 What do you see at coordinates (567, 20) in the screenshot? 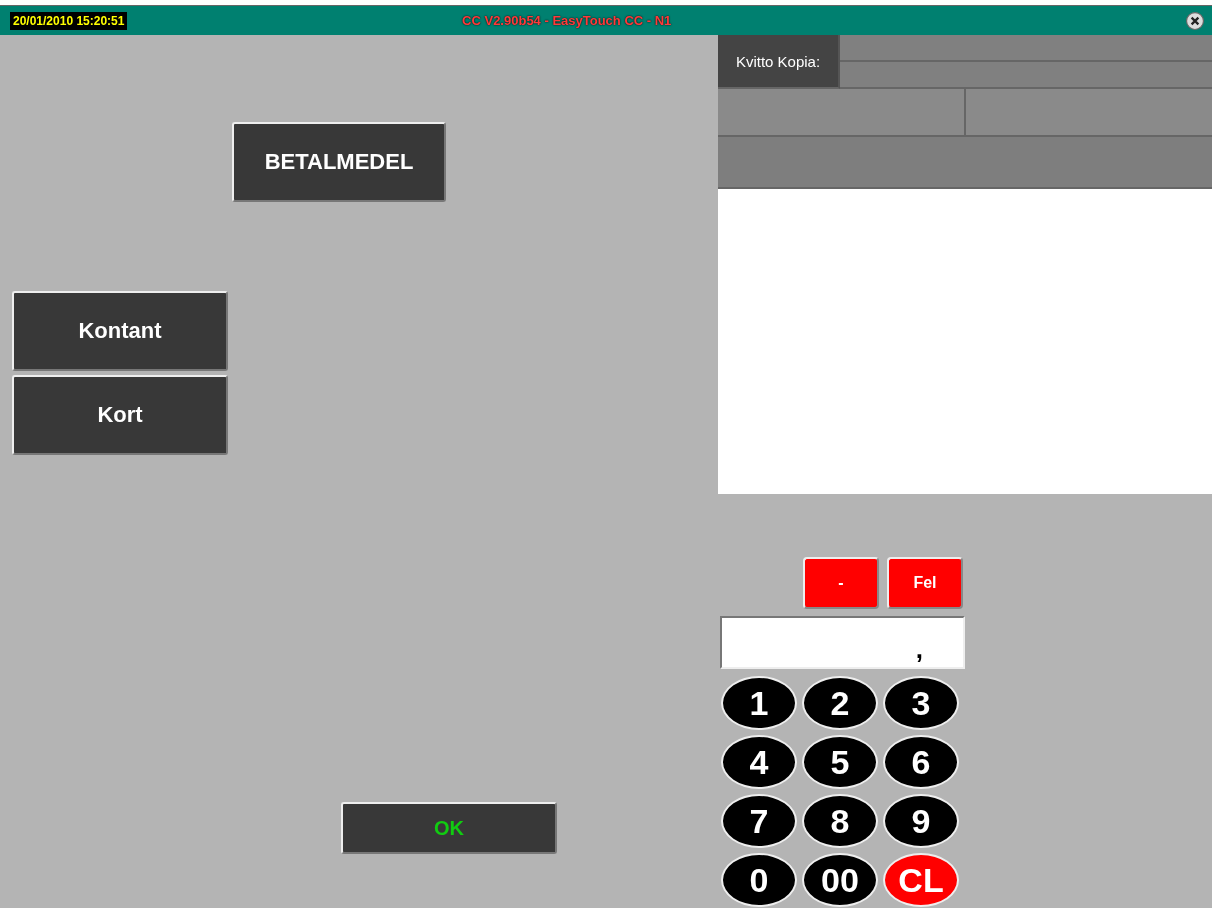
I see `window-title: CC V2.90b54 - EasyTouch CC - N1` at bounding box center [567, 20].